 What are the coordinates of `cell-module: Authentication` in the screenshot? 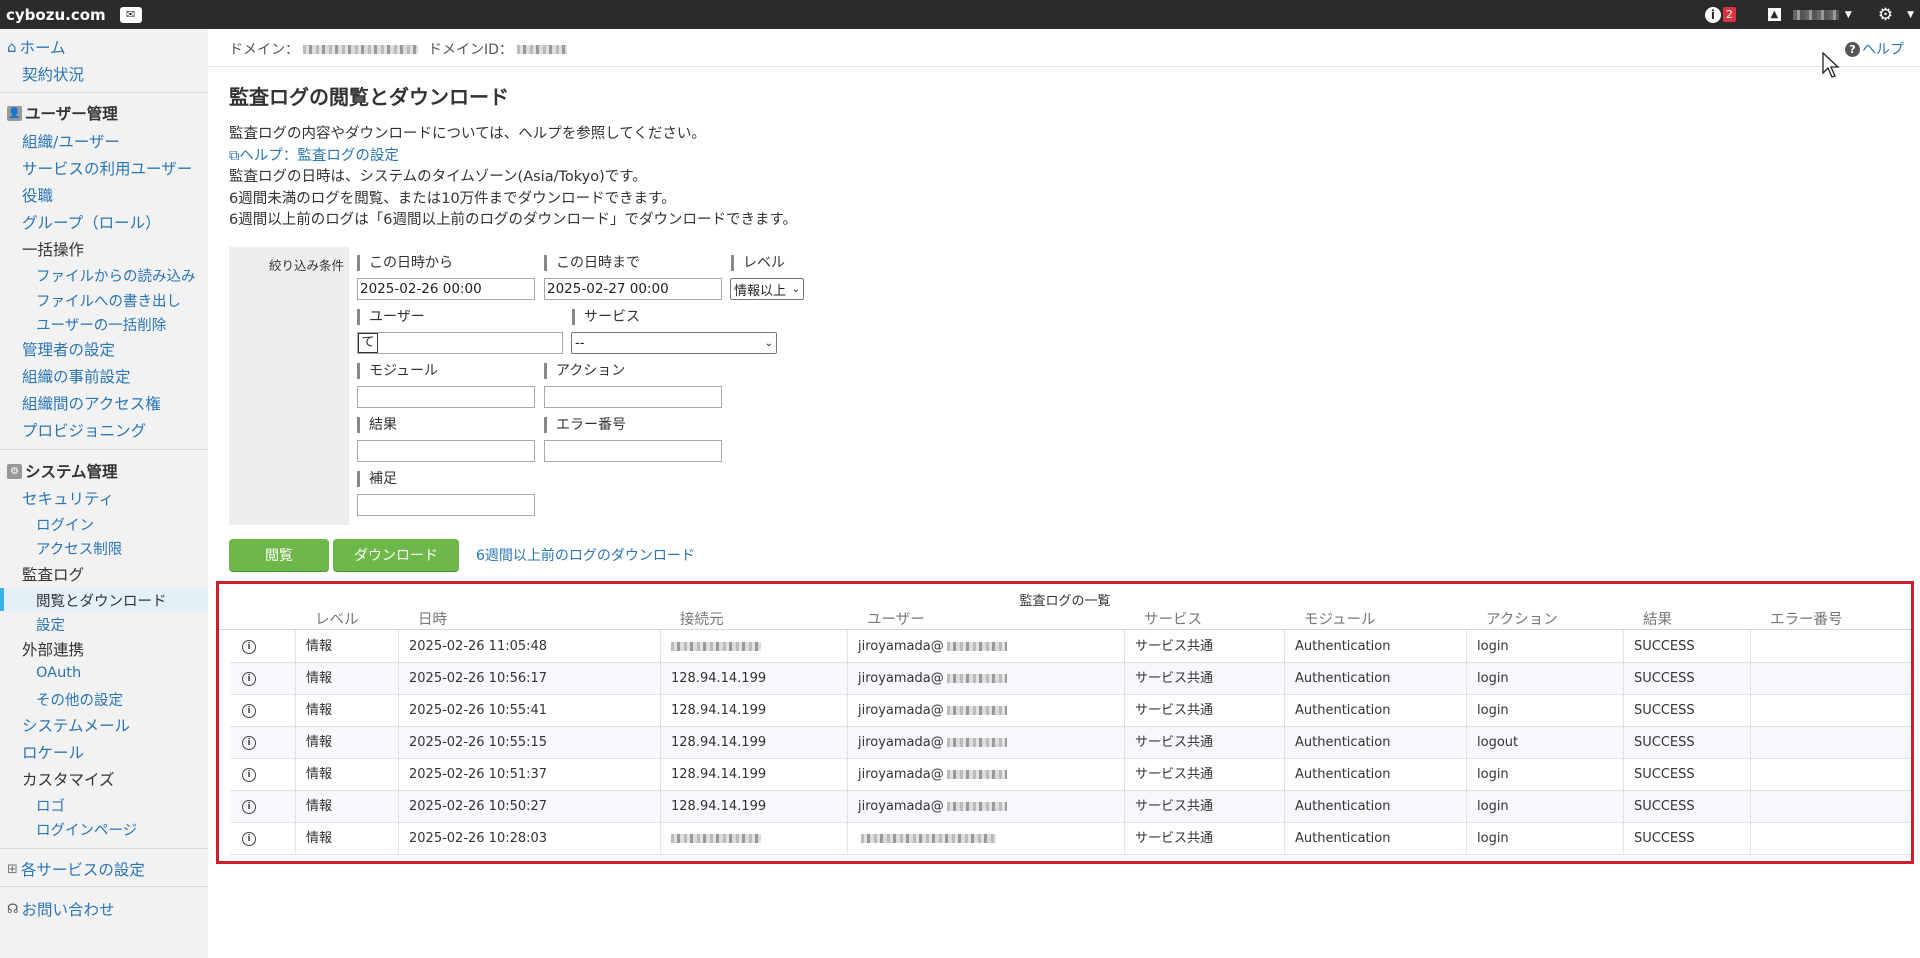 It's located at (1337, 711).